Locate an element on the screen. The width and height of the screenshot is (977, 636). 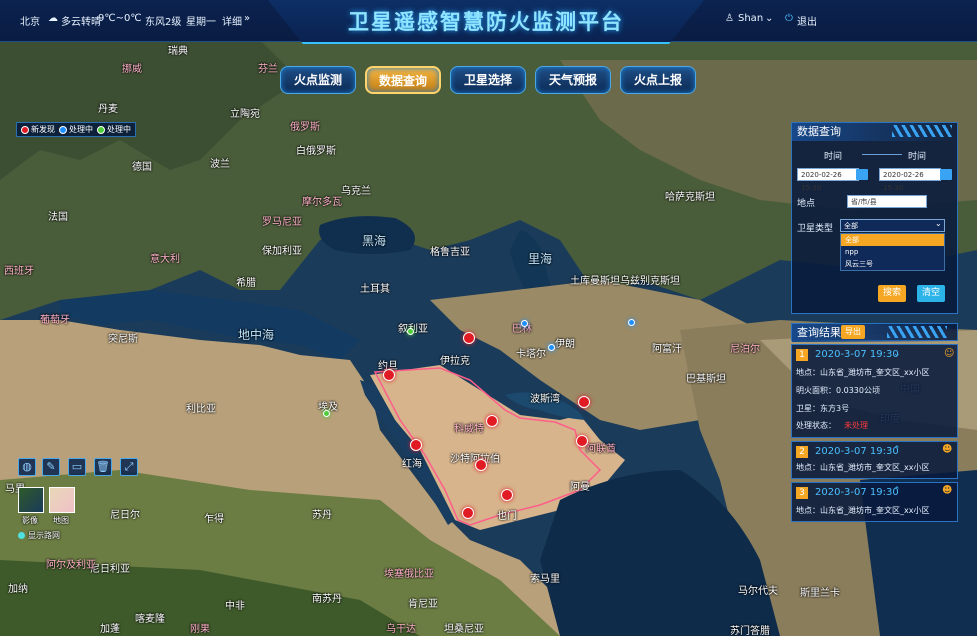
globe-icon: ◍ is located at coordinates (27, 467).